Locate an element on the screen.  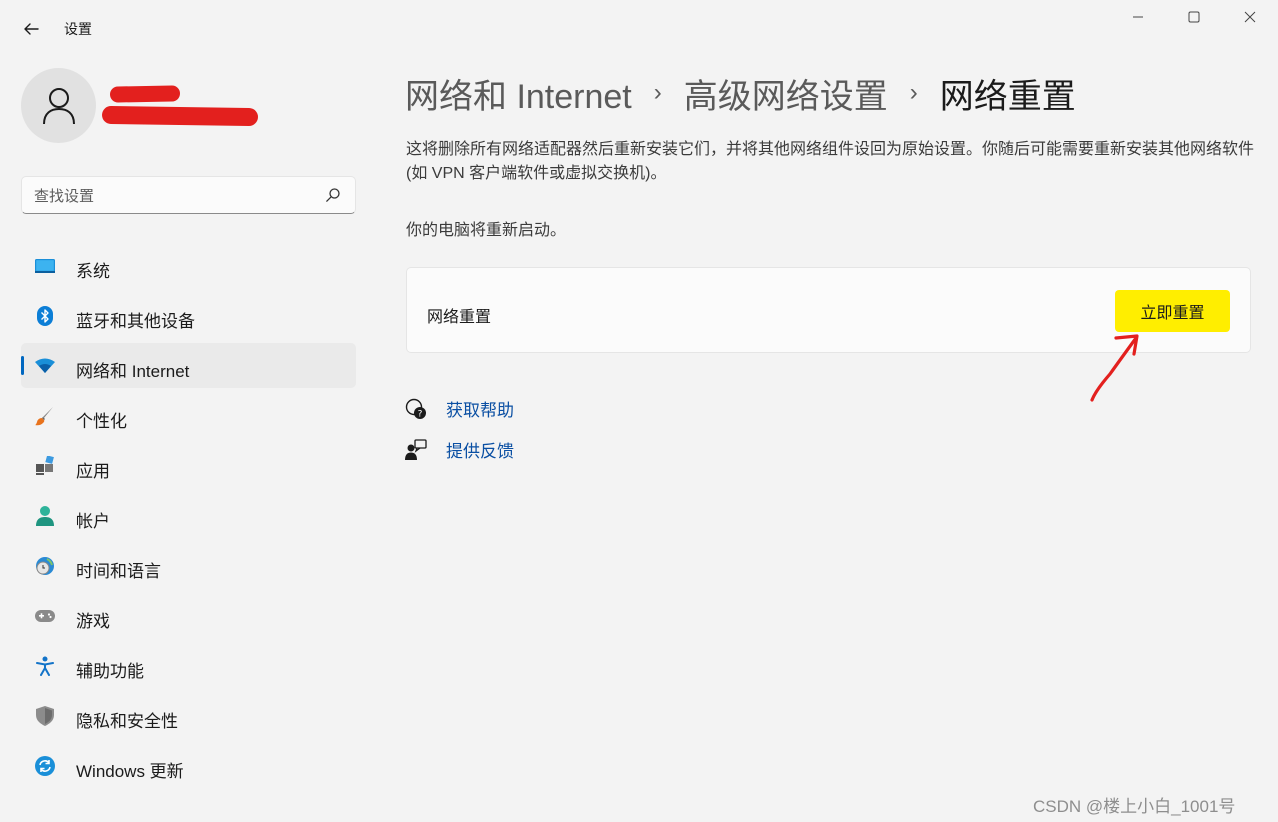
network-reset-label: 网络重置 is located at coordinates (459, 317).